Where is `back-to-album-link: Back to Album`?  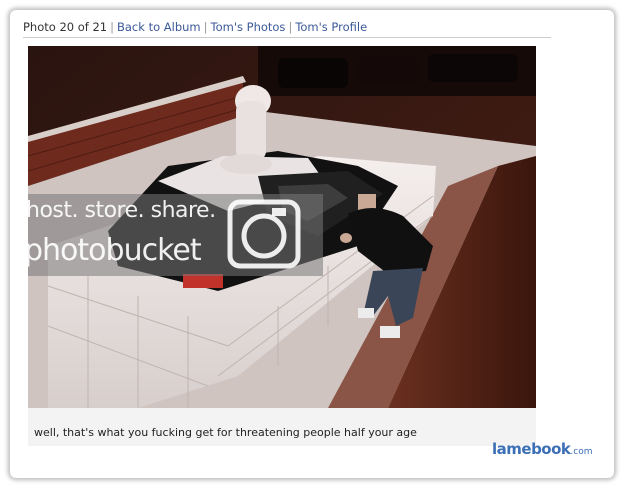 back-to-album-link: Back to Album is located at coordinates (159, 27).